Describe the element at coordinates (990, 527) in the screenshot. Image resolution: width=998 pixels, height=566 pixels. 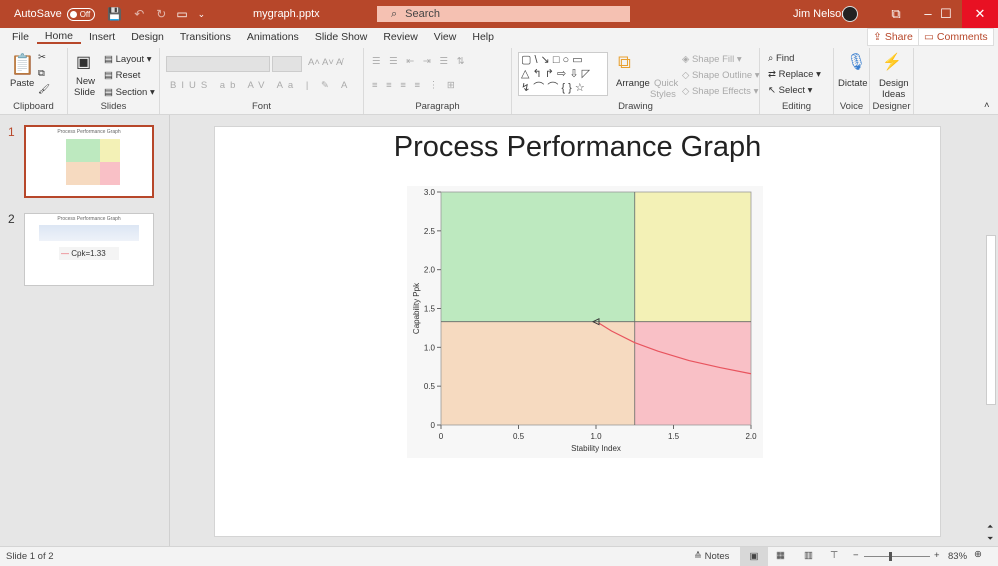
I see `previous-slide-icon: ⏶` at that location.